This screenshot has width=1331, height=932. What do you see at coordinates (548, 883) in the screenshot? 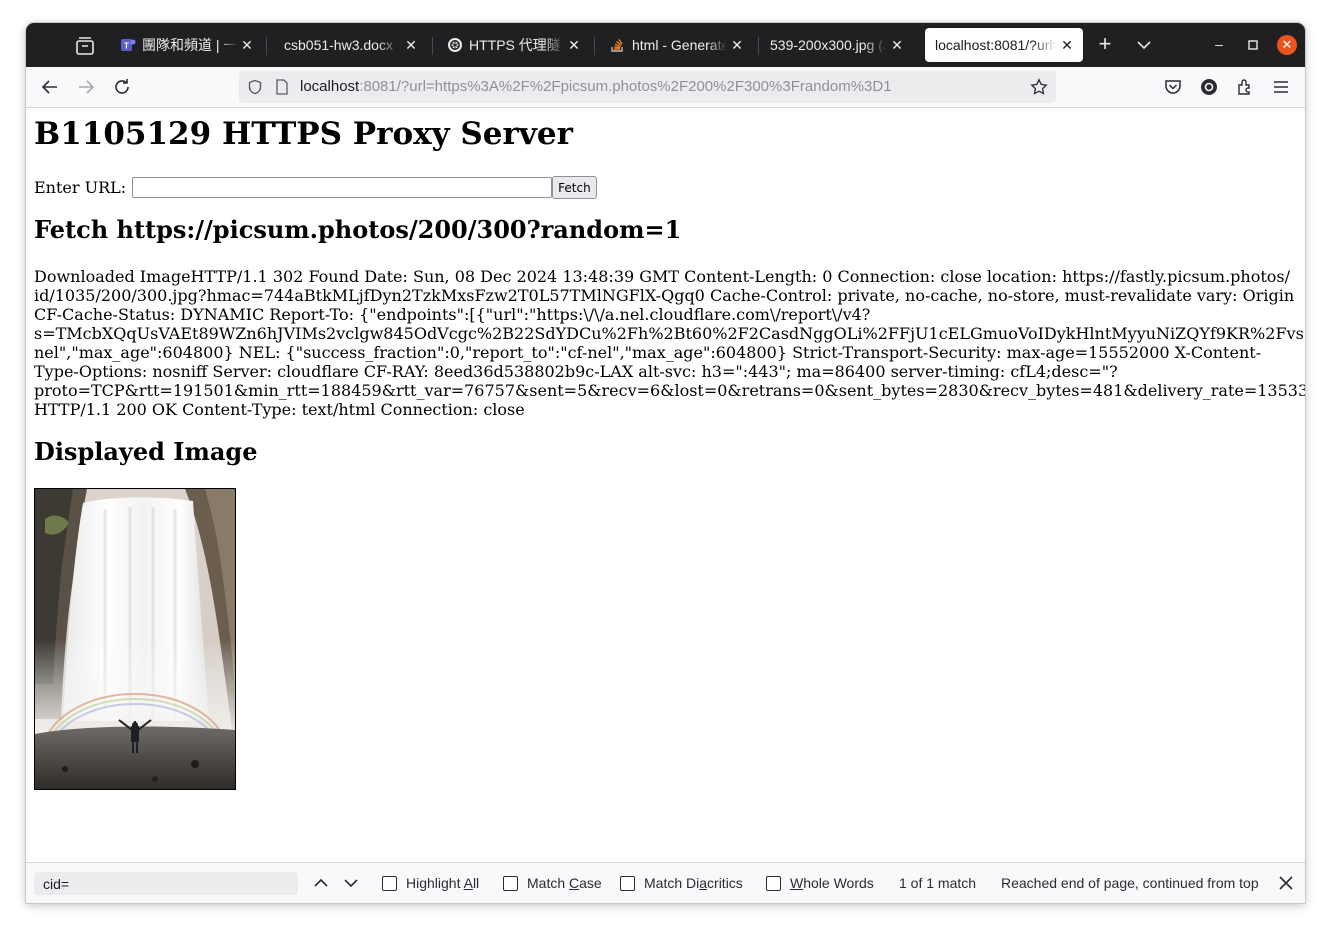
I see `label-part: Match` at bounding box center [548, 883].